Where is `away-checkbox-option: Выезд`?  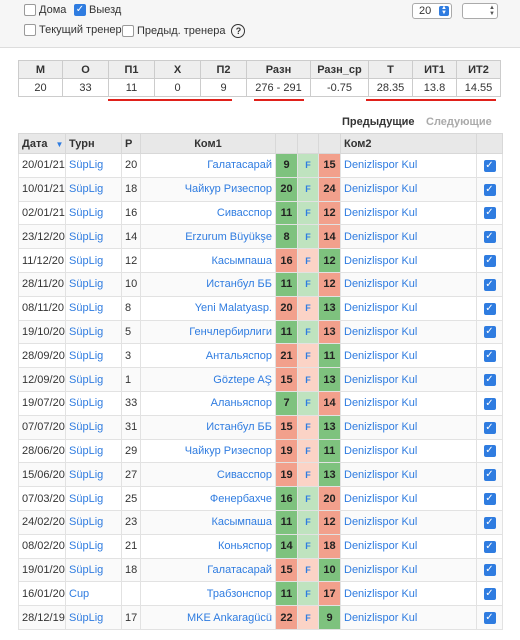 away-checkbox-option: Выезд is located at coordinates (97, 10).